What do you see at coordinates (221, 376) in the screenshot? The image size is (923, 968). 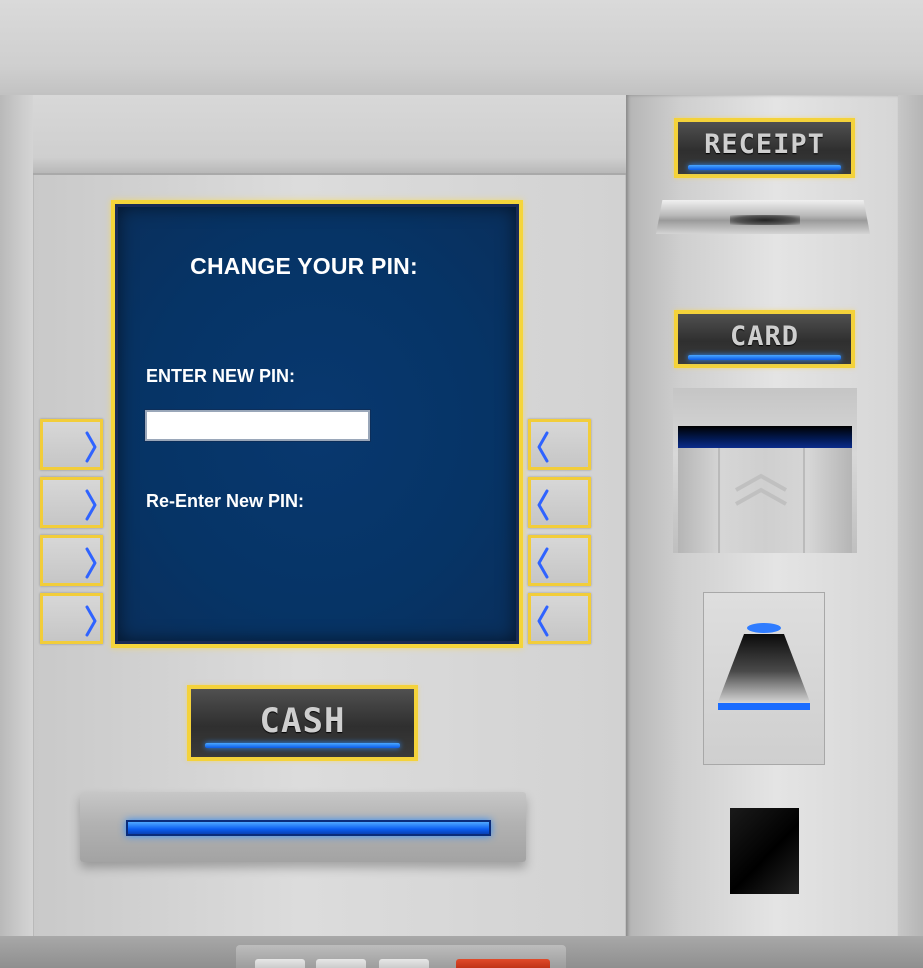 I see `new-pin-label: ENTER NEW PIN:` at bounding box center [221, 376].